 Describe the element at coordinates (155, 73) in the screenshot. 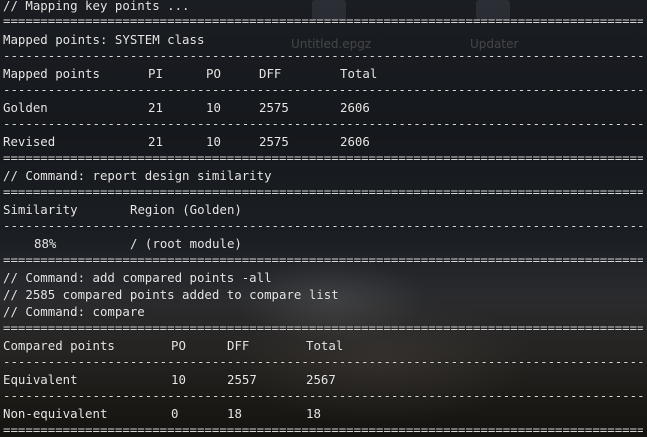

I see `column-header: PI` at that location.